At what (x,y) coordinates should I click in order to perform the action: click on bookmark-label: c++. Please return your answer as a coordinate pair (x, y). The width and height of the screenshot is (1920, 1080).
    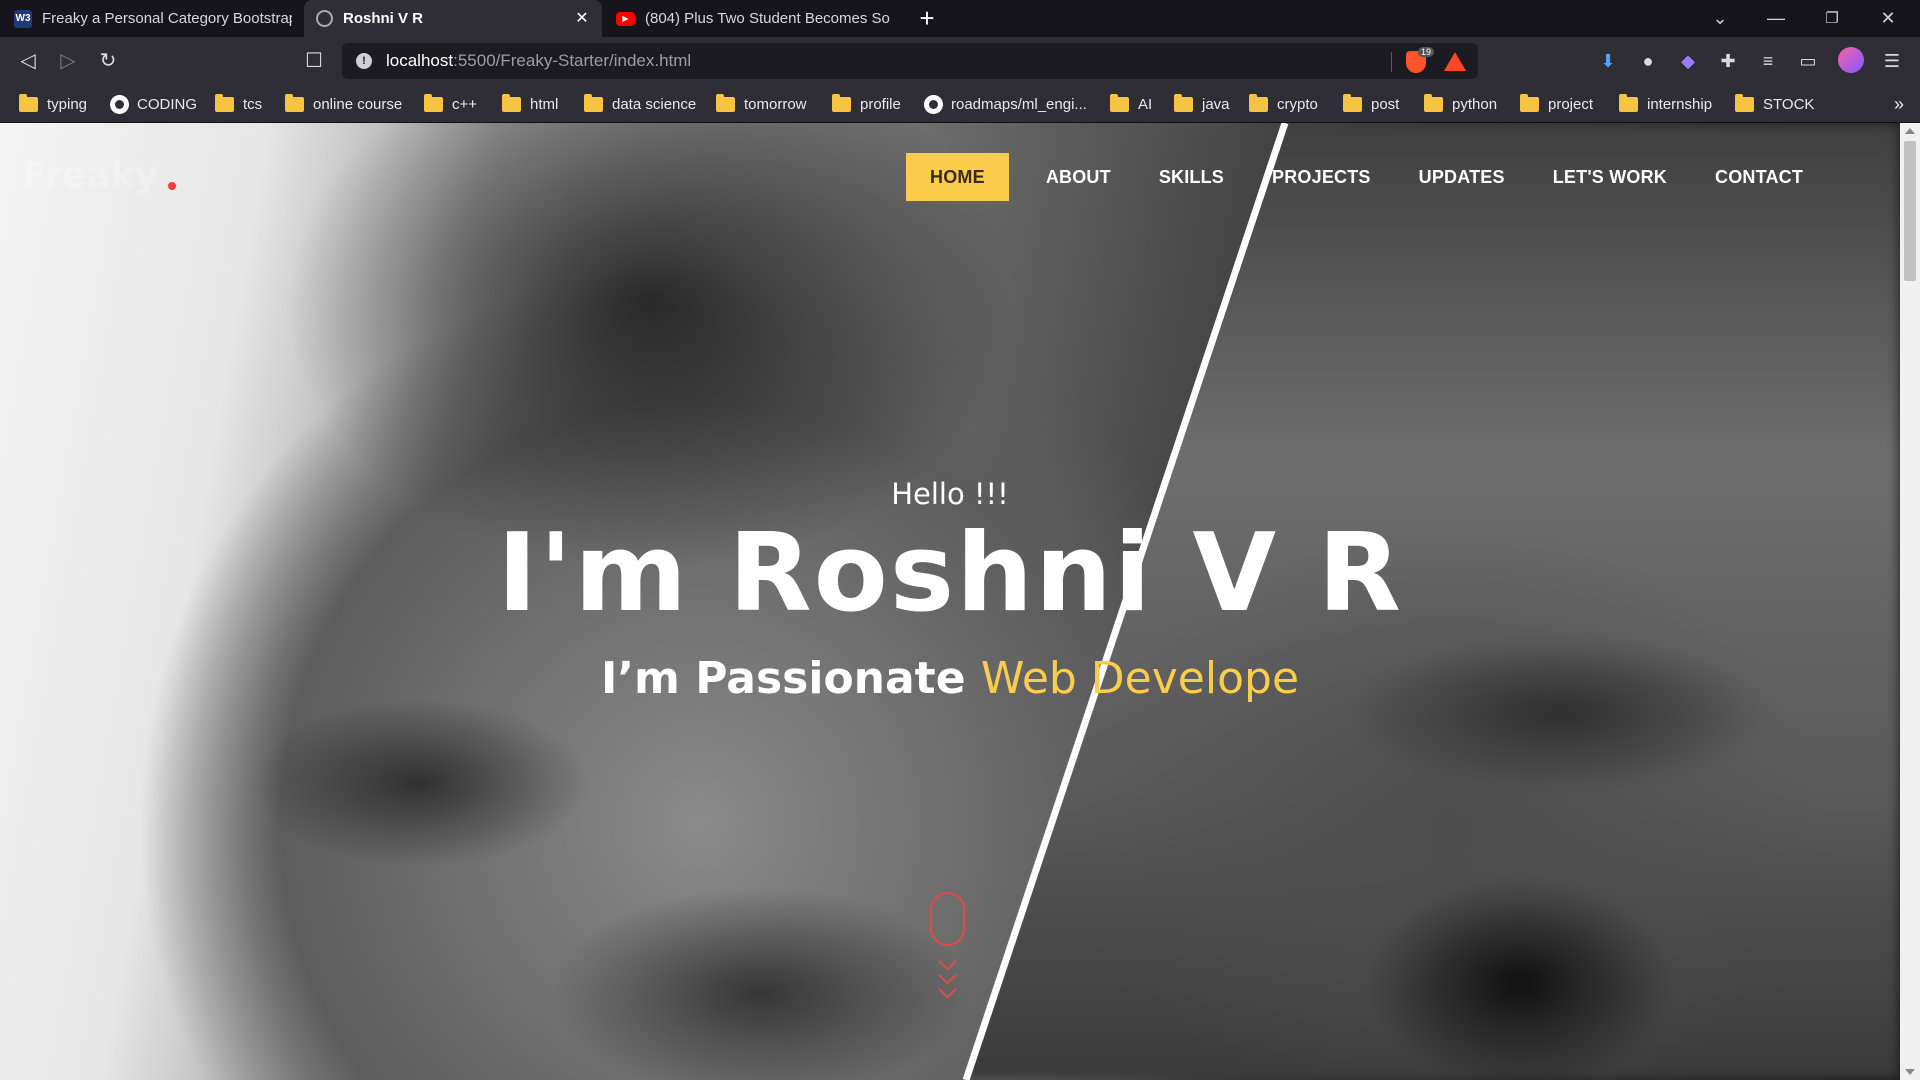
    Looking at the image, I should click on (465, 104).